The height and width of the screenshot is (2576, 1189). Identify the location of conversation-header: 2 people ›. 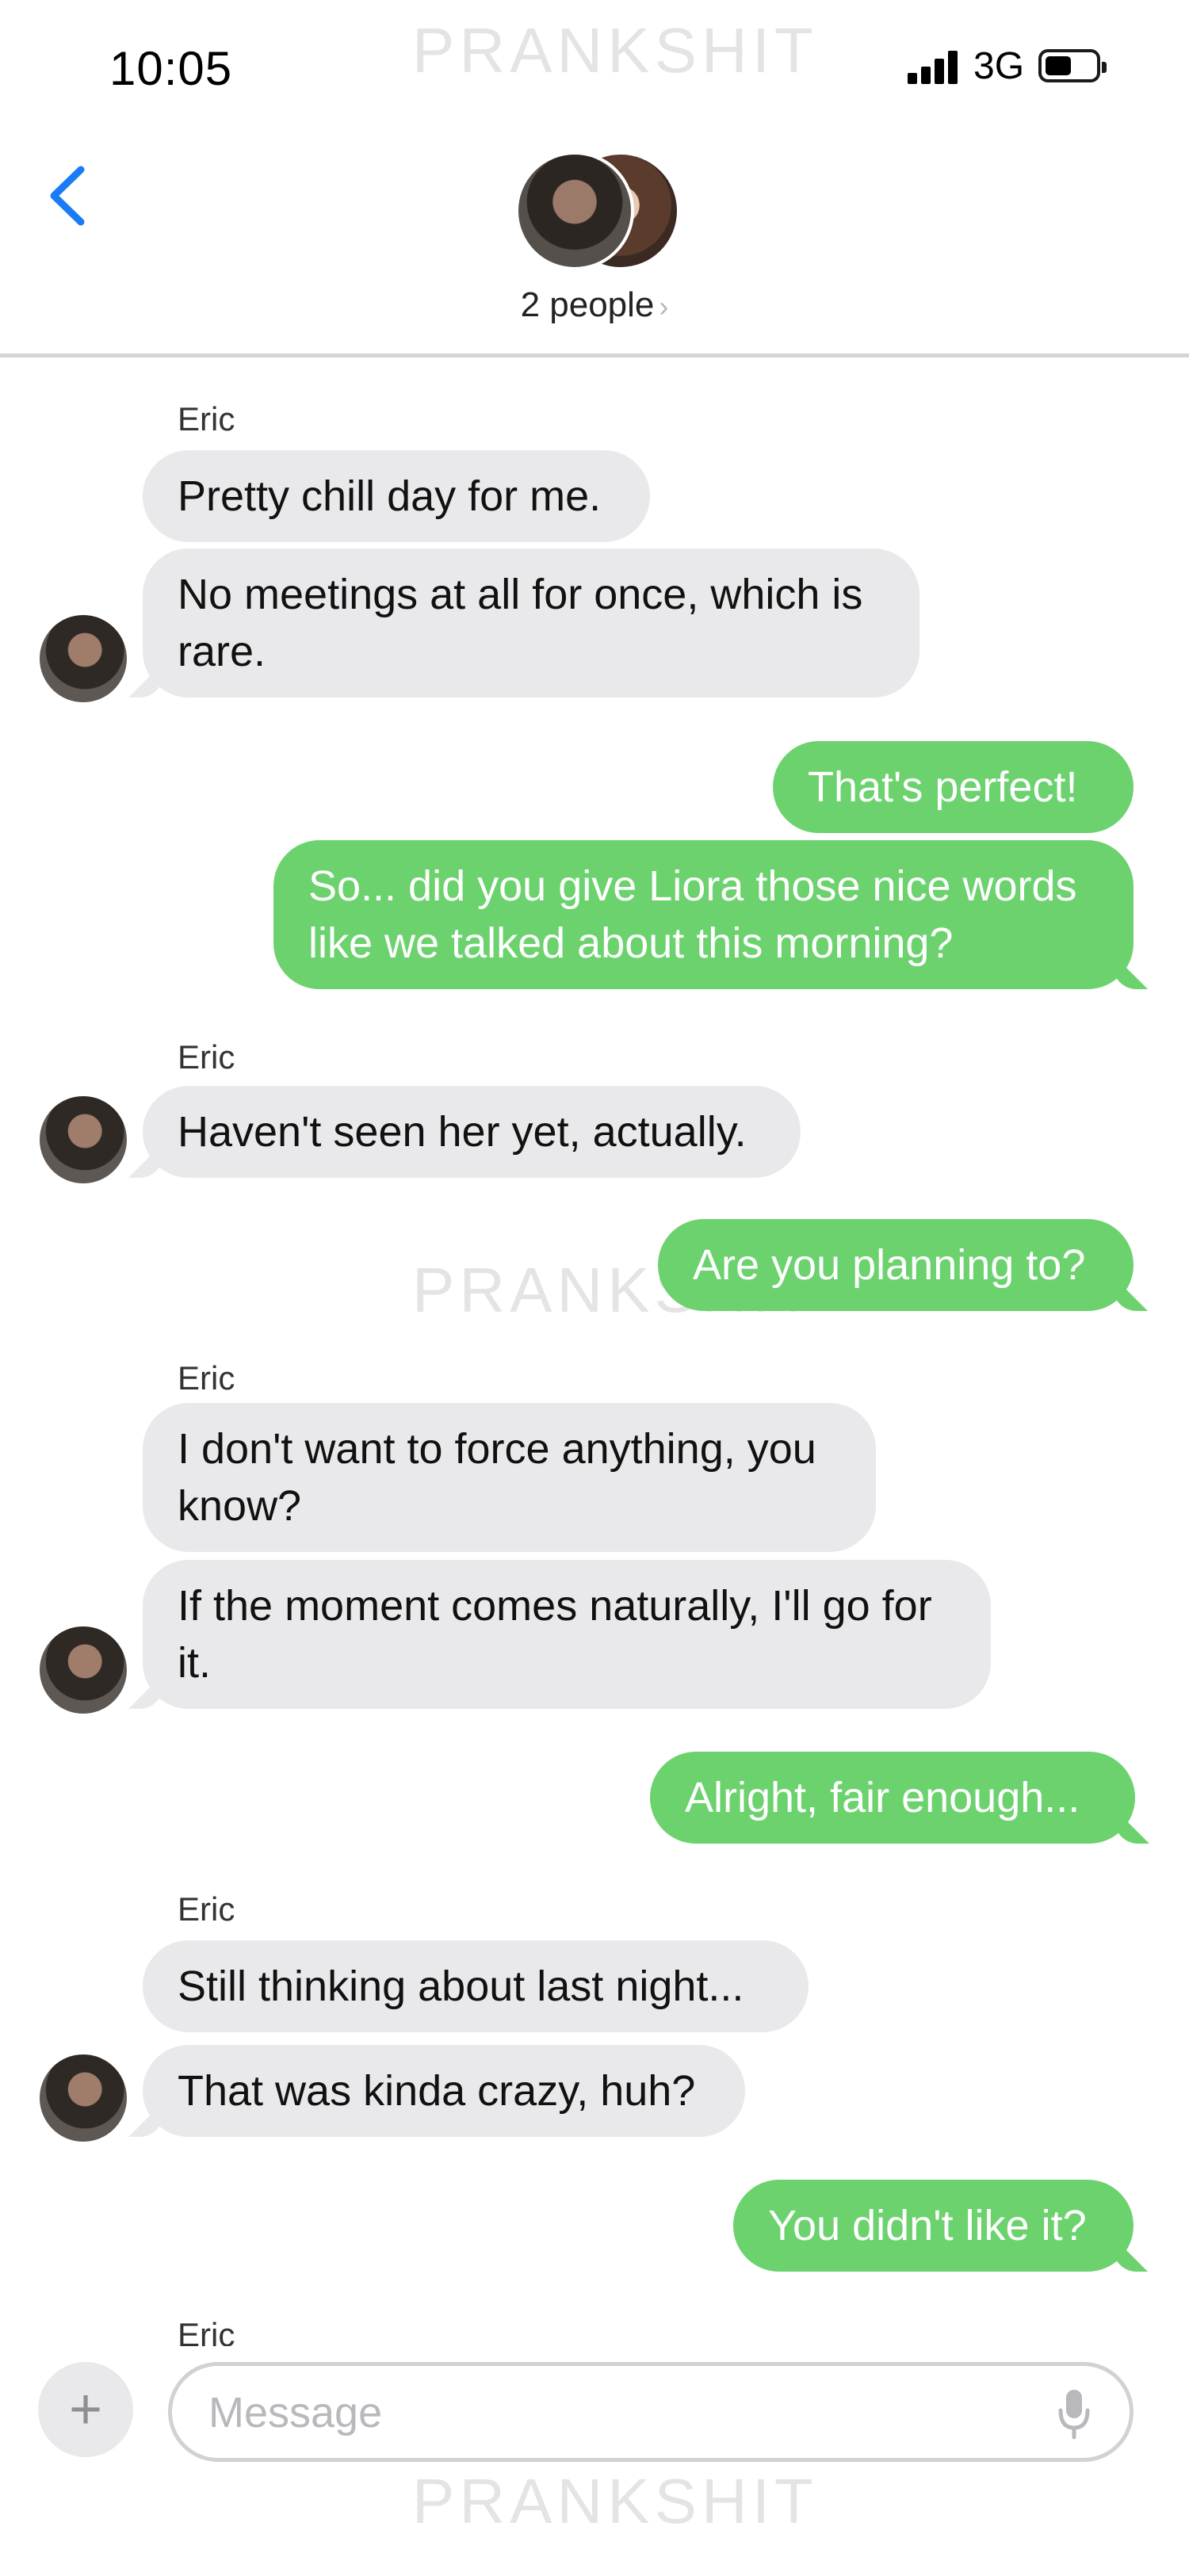
(594, 246).